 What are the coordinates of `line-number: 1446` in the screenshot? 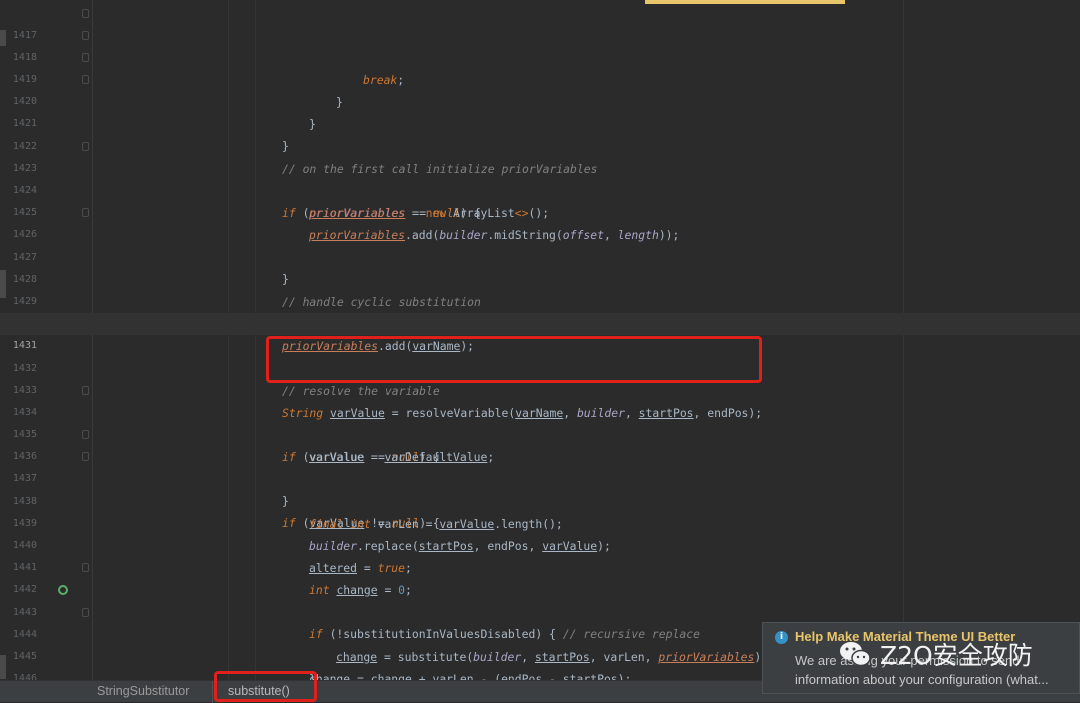 It's located at (24, 676).